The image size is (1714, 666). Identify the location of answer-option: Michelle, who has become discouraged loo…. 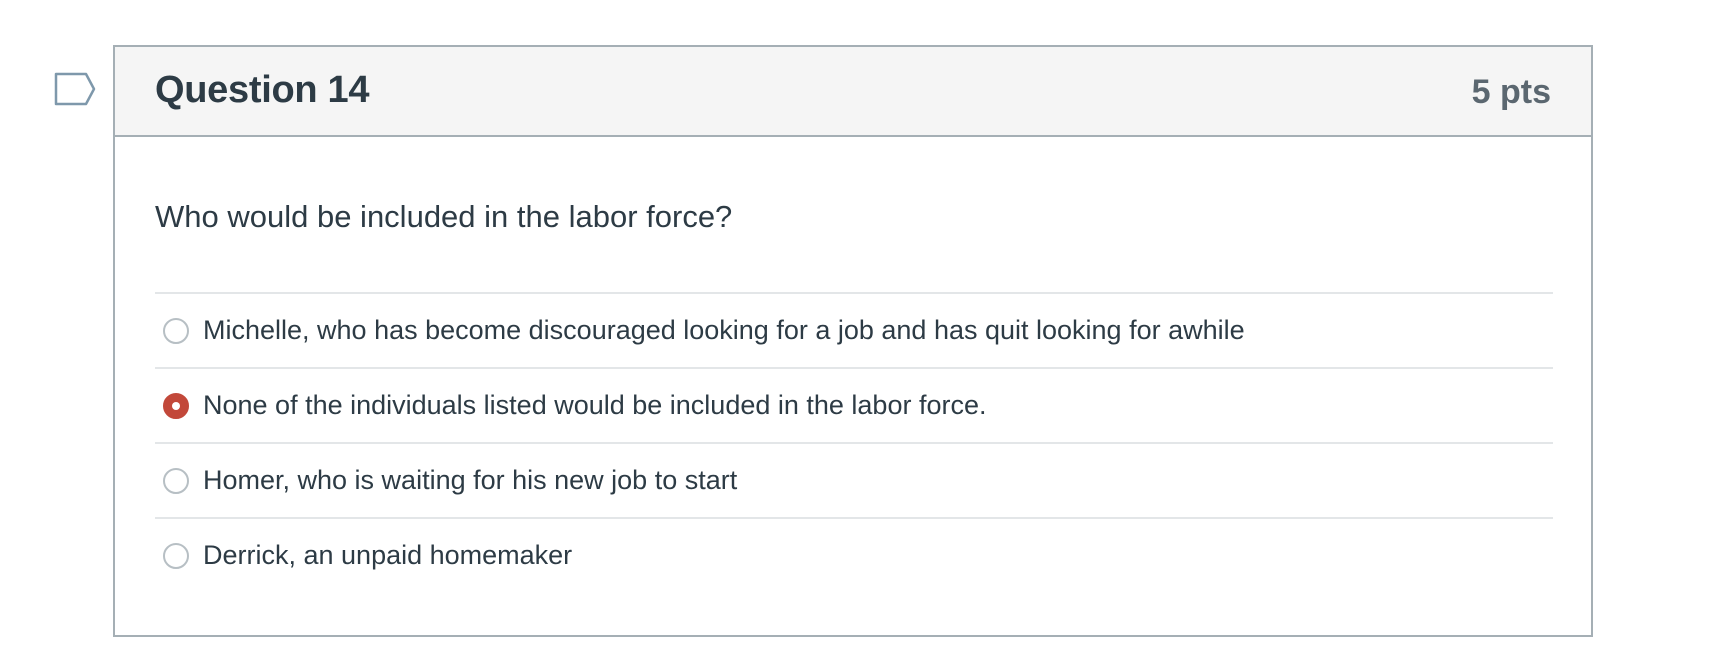
(854, 329).